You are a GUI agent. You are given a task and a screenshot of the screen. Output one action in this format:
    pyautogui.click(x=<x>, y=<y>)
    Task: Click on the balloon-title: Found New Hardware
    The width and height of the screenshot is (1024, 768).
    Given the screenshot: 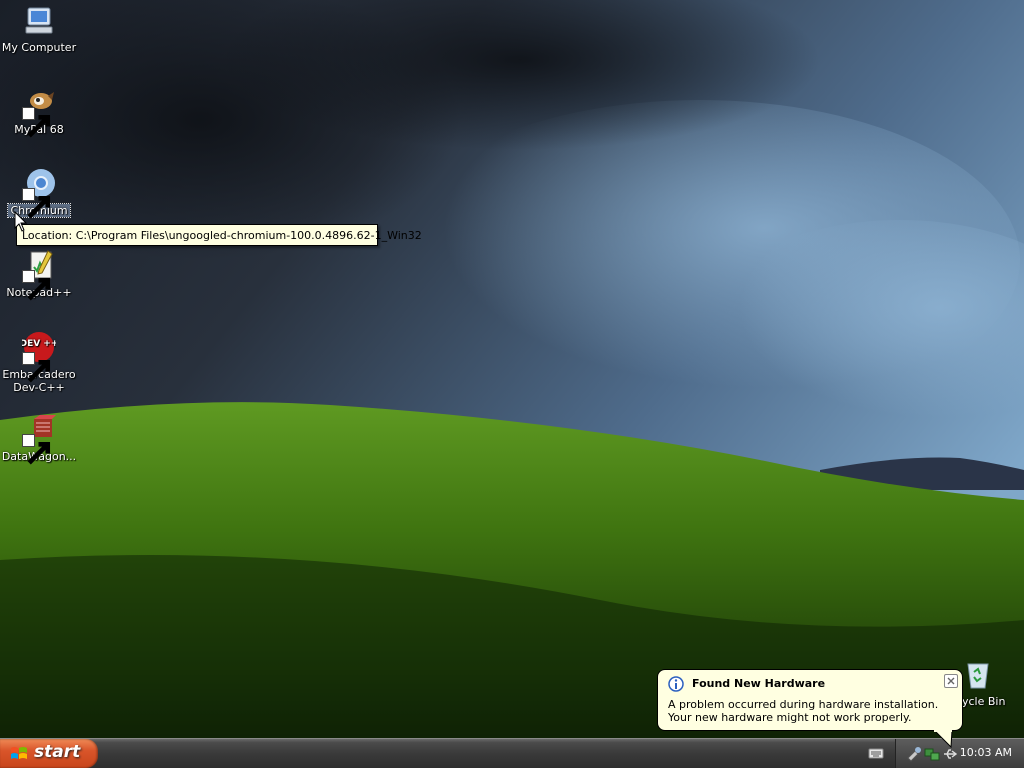 What is the action you would take?
    pyautogui.click(x=759, y=683)
    